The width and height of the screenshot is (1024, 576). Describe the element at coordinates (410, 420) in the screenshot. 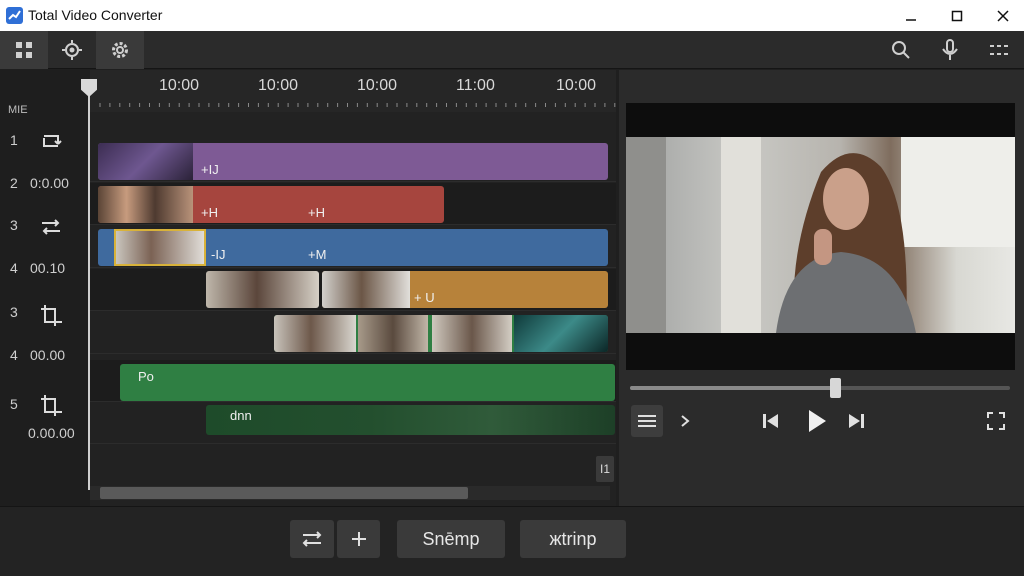

I see `audio-clip: dnn` at that location.